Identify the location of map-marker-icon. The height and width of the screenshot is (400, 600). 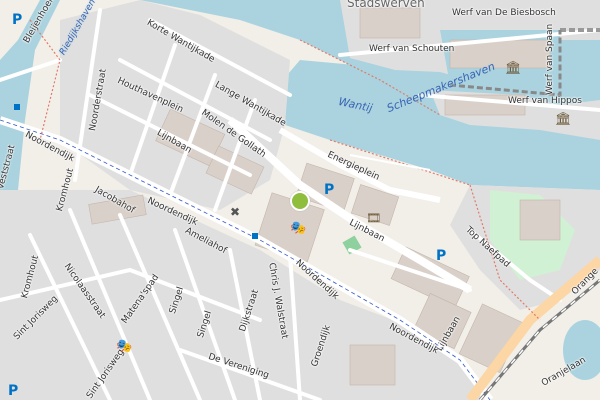
(300, 201).